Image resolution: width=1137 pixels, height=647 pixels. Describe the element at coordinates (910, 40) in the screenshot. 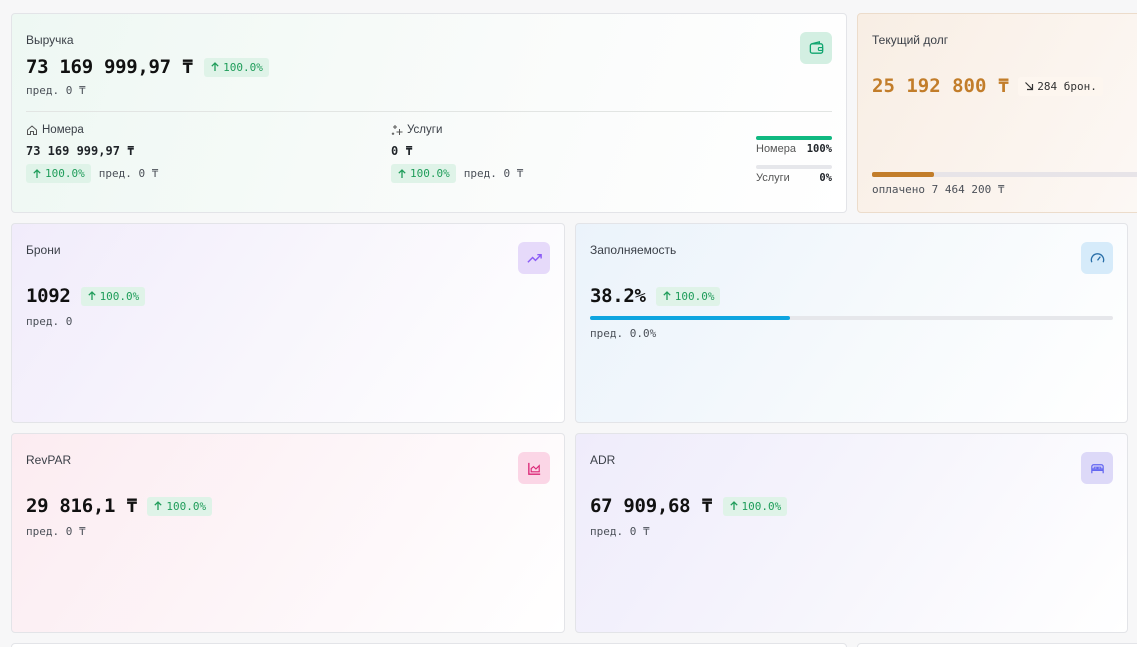

I see `debt-title: Текущий долг` at that location.